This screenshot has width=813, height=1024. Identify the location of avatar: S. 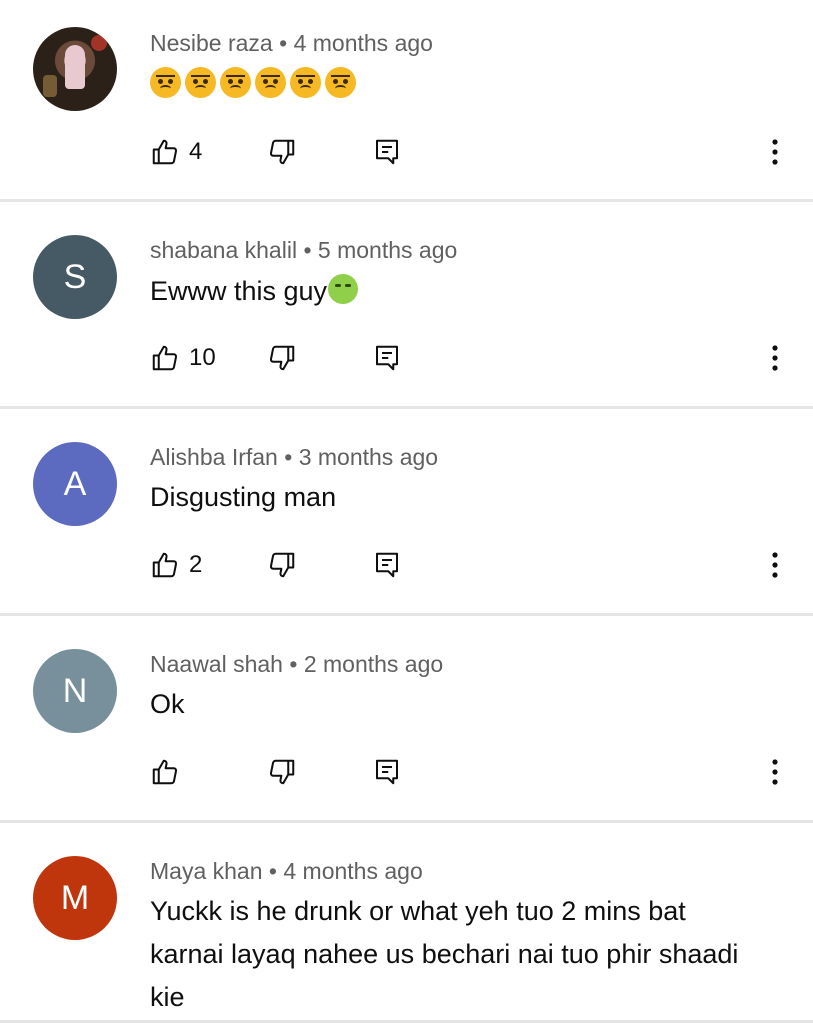
(75, 277).